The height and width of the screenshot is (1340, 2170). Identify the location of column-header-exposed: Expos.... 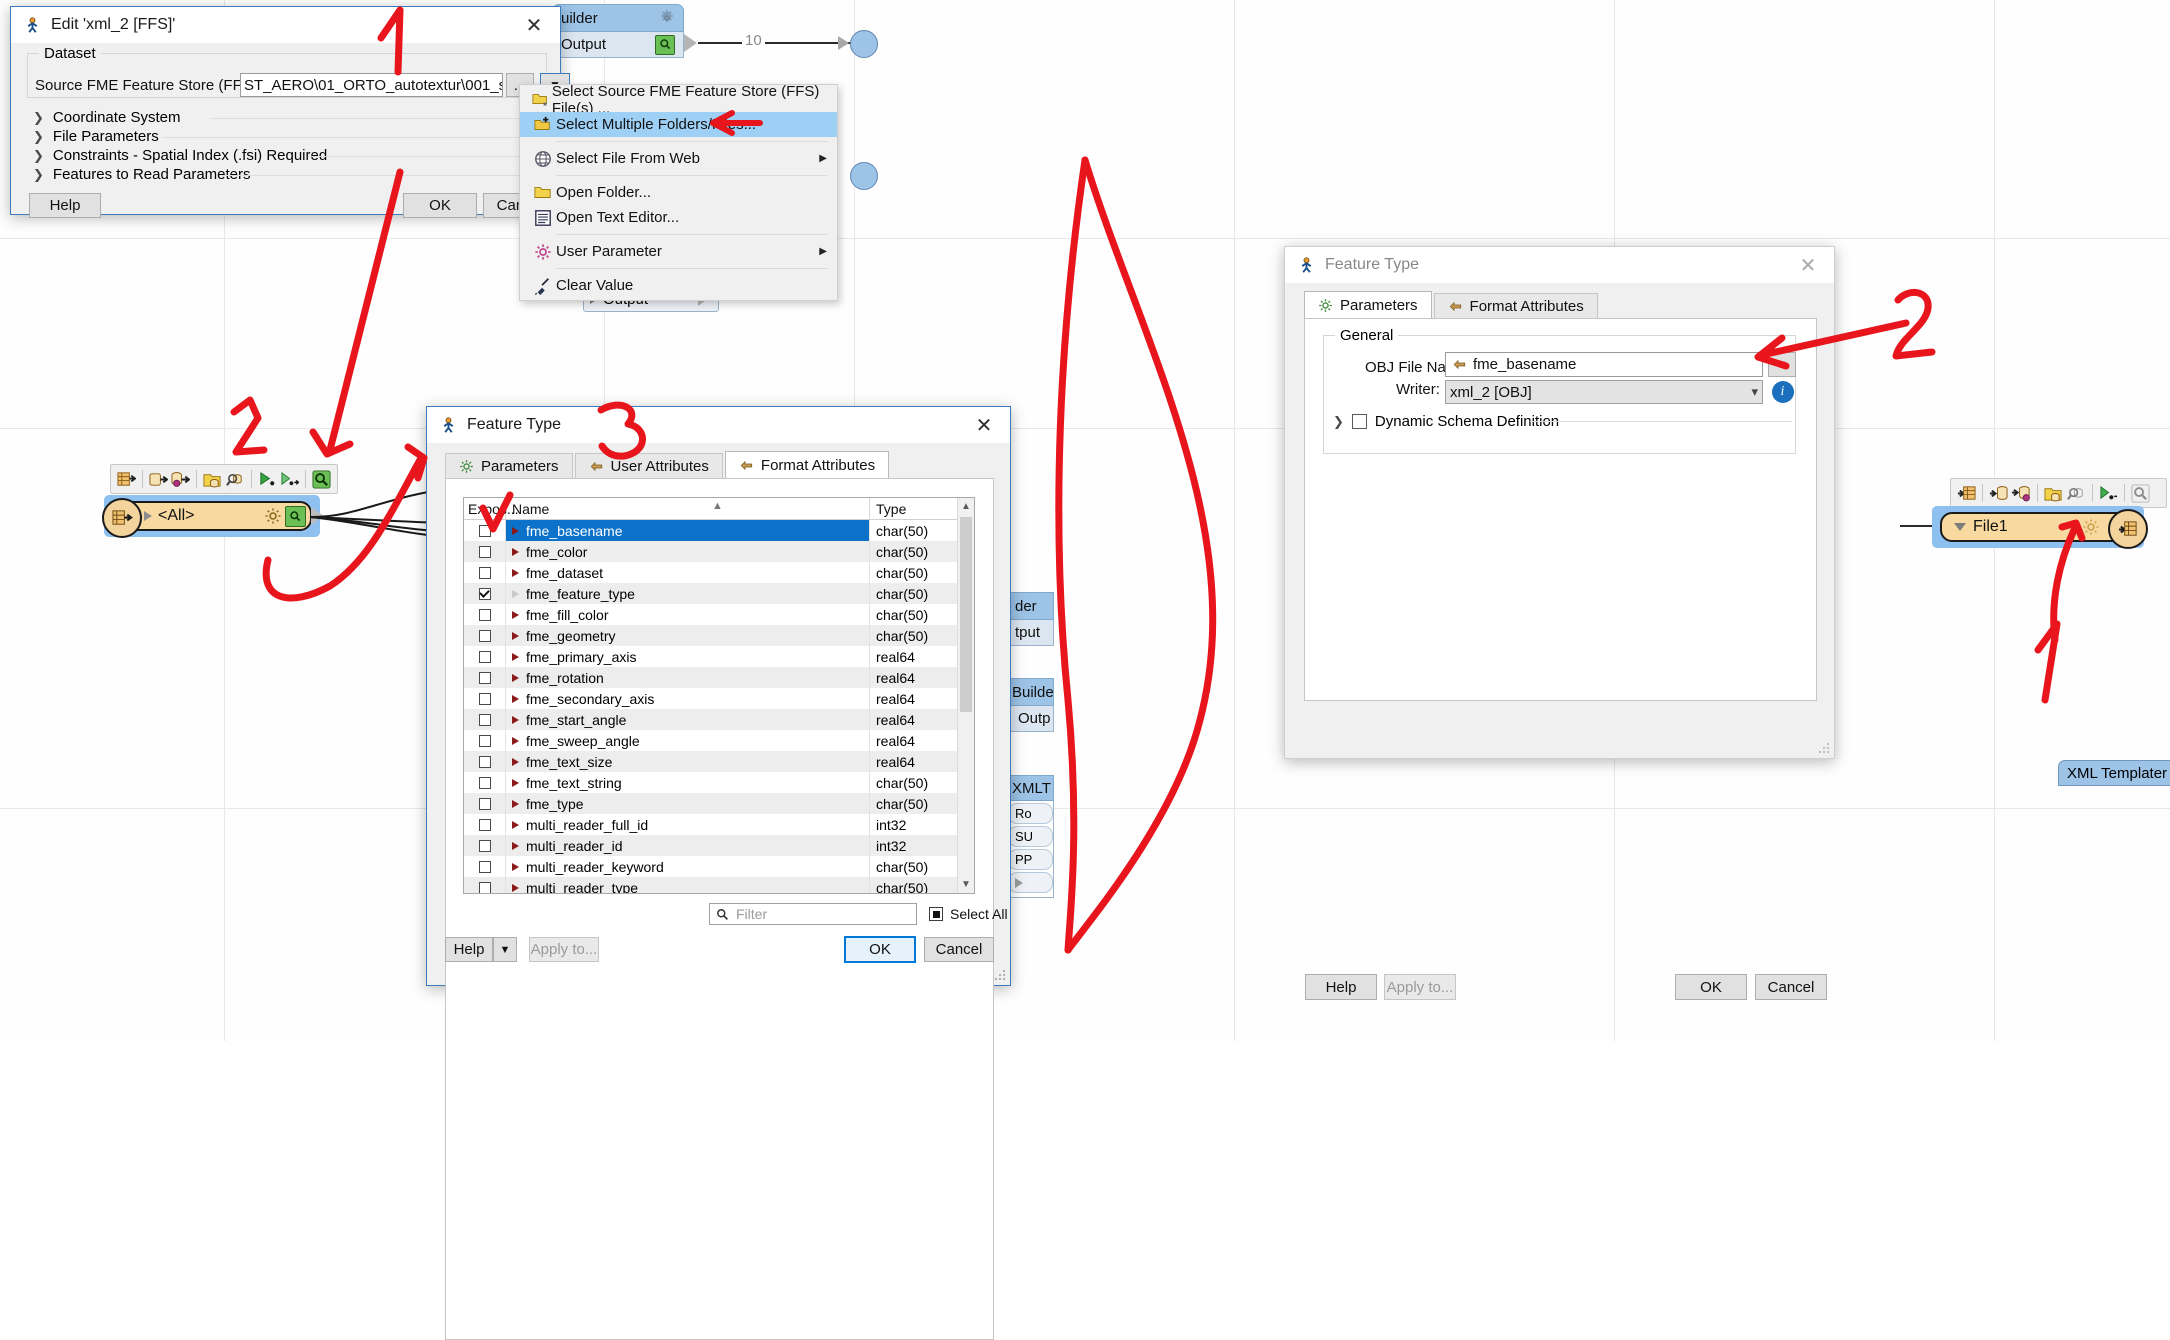
(491, 508).